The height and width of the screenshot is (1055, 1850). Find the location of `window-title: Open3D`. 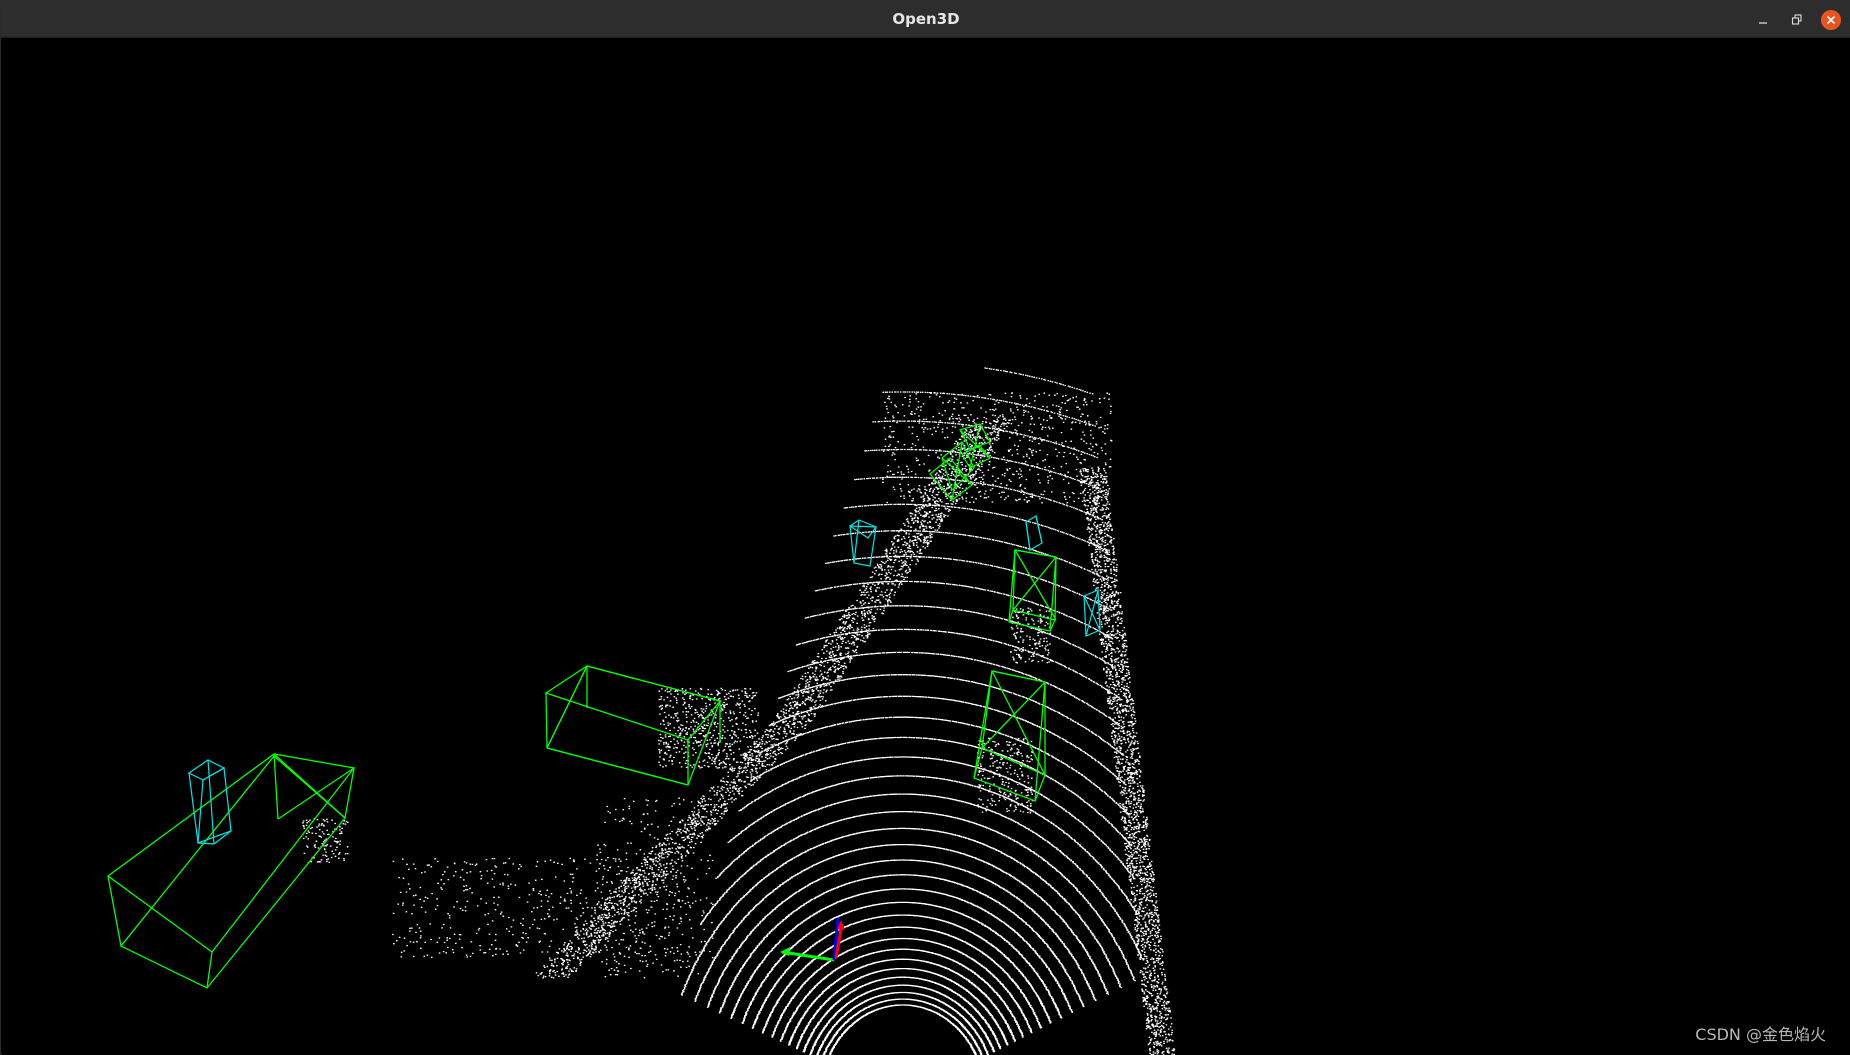

window-title: Open3D is located at coordinates (926, 19).